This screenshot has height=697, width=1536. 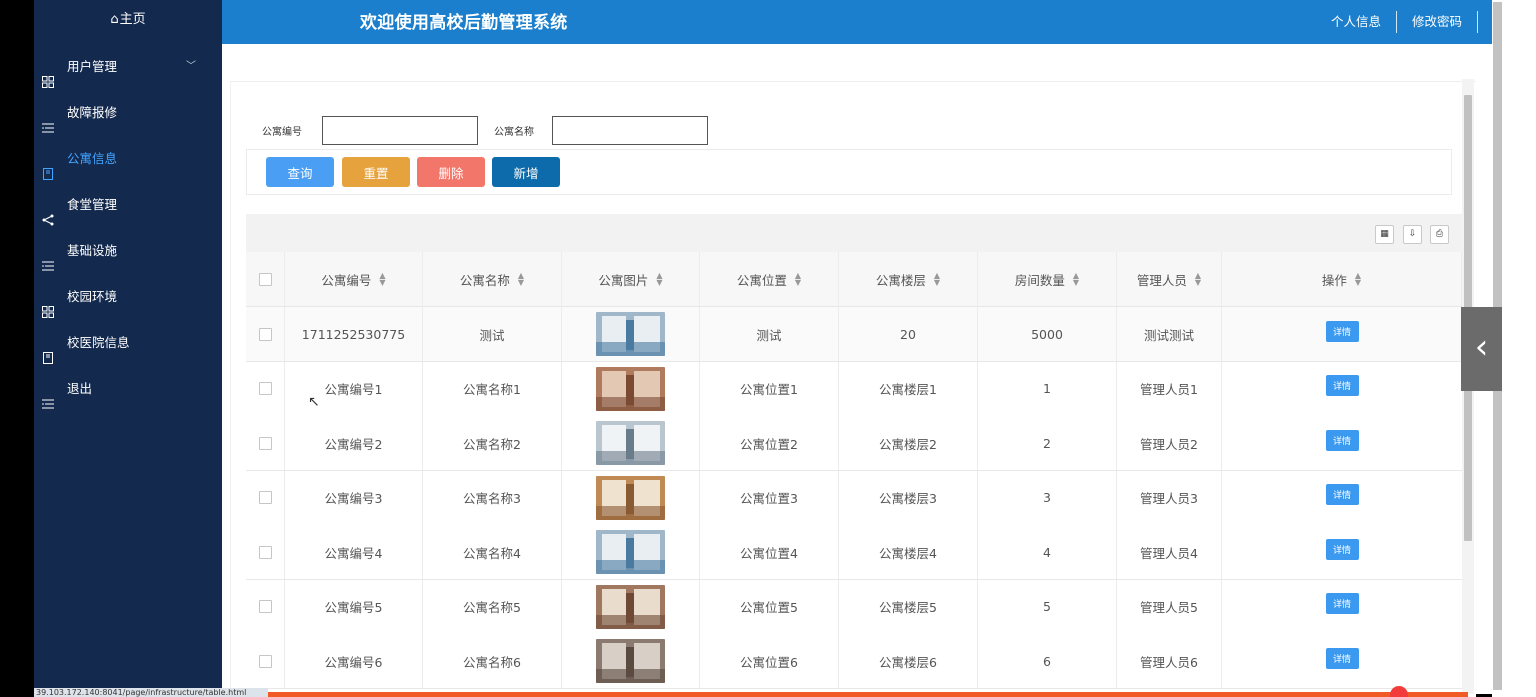 What do you see at coordinates (132, 19) in the screenshot?
I see `sidebar-home-label: 主页` at bounding box center [132, 19].